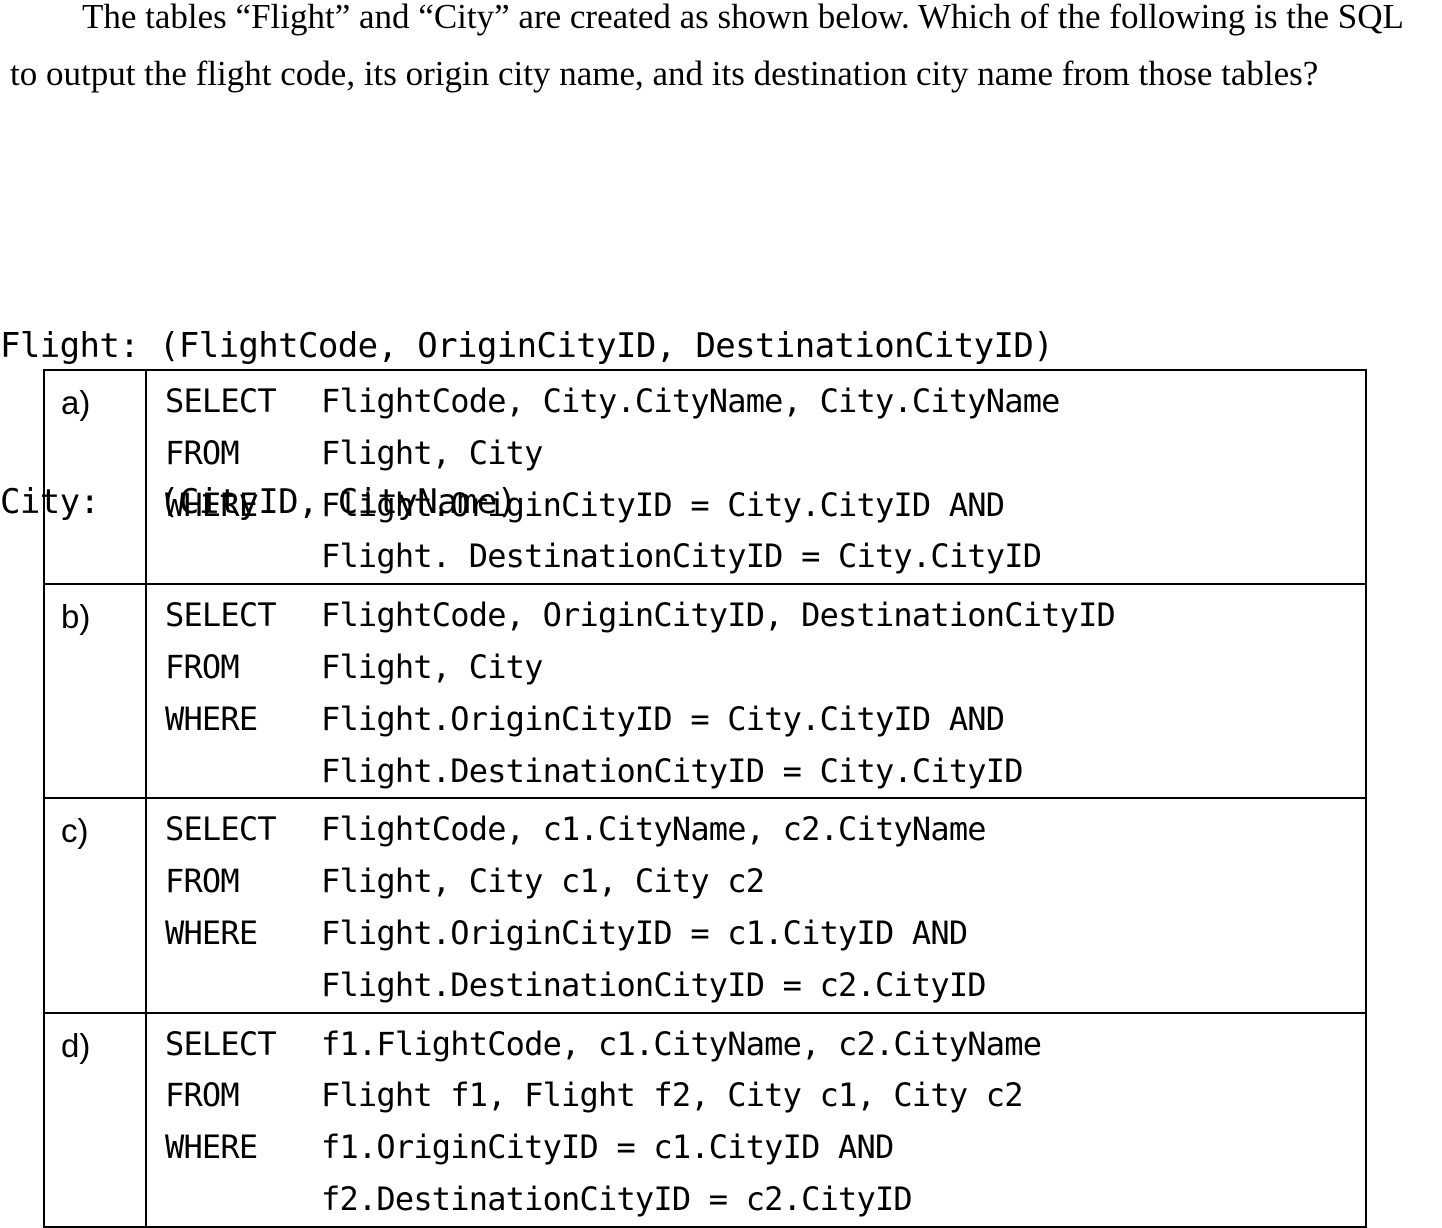 Image resolution: width=1442 pixels, height=1228 pixels. I want to click on sql-line: WHERE f1.OriginCityID = c1.CityID AND, so click(765, 1148).